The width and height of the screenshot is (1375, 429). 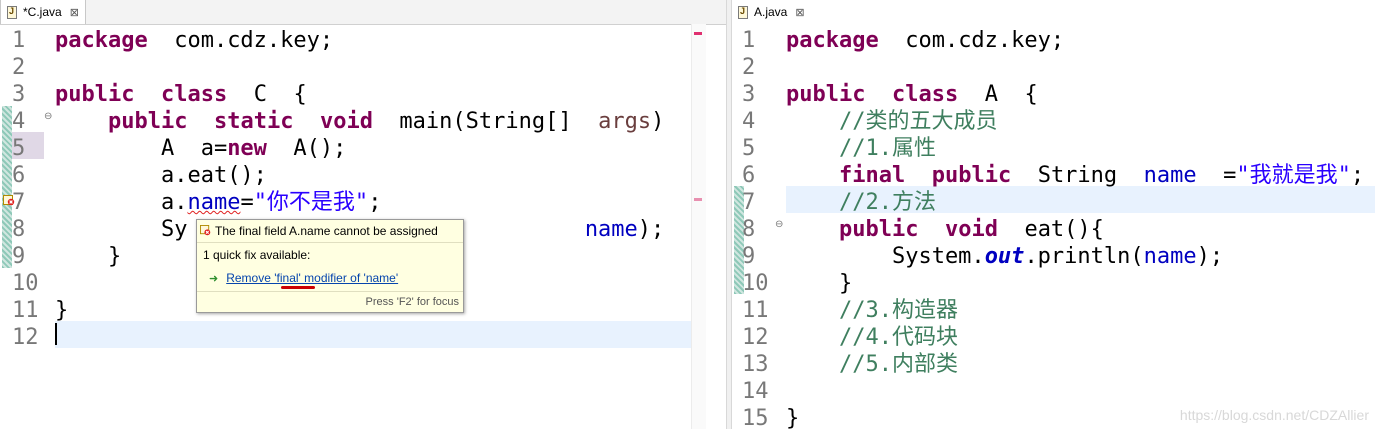 What do you see at coordinates (214, 279) in the screenshot?
I see `change-arrow-icon: ➜` at bounding box center [214, 279].